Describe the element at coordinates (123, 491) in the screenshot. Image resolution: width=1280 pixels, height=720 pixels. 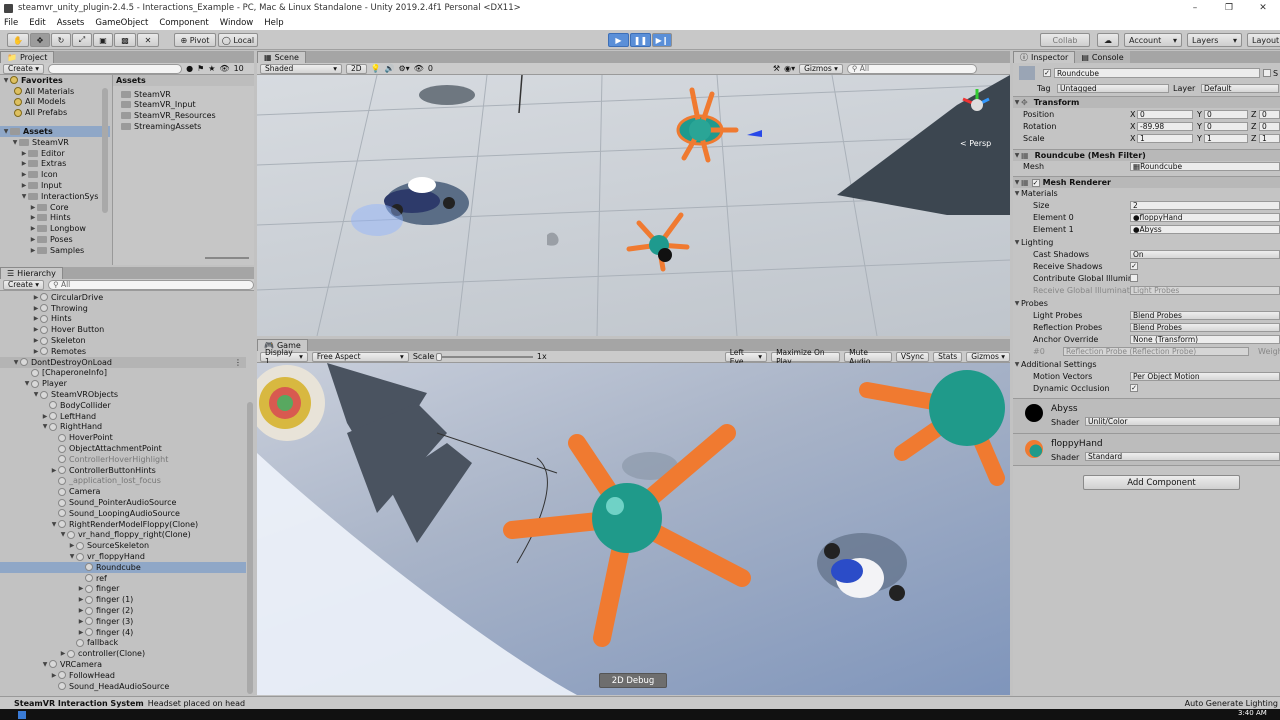
I see `hierarchy-item: Camera` at that location.